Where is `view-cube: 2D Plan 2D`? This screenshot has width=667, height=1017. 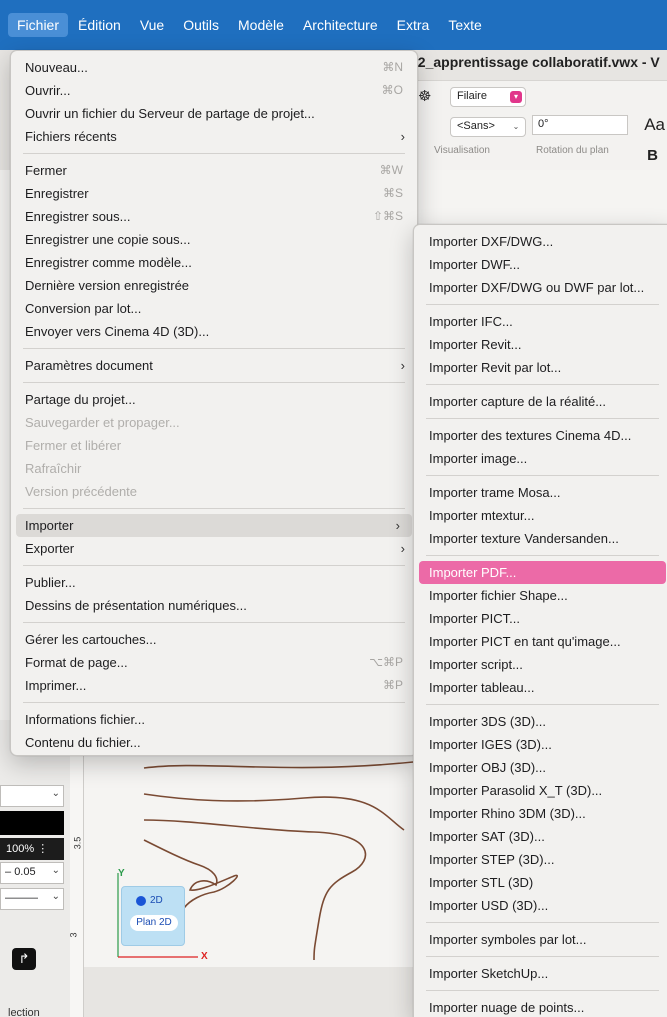 view-cube: 2D Plan 2D is located at coordinates (153, 916).